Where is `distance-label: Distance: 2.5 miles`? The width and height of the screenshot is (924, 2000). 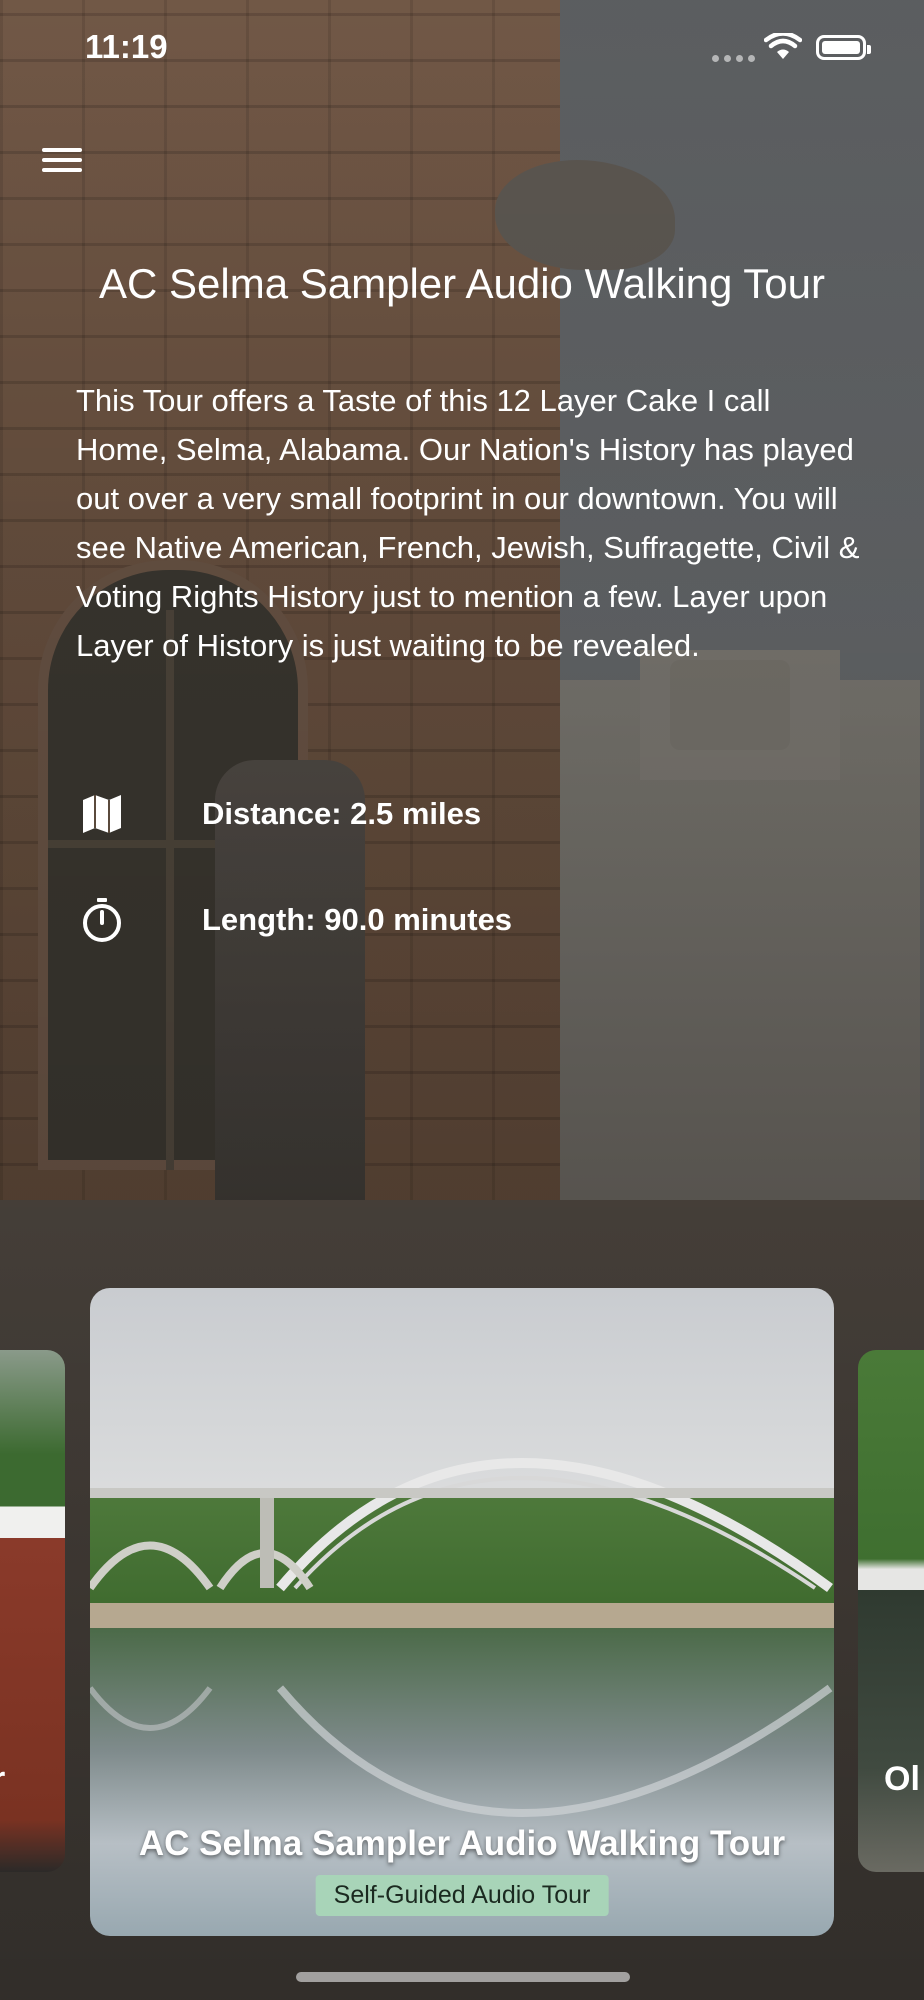
distance-label: Distance: 2.5 miles is located at coordinates (342, 813).